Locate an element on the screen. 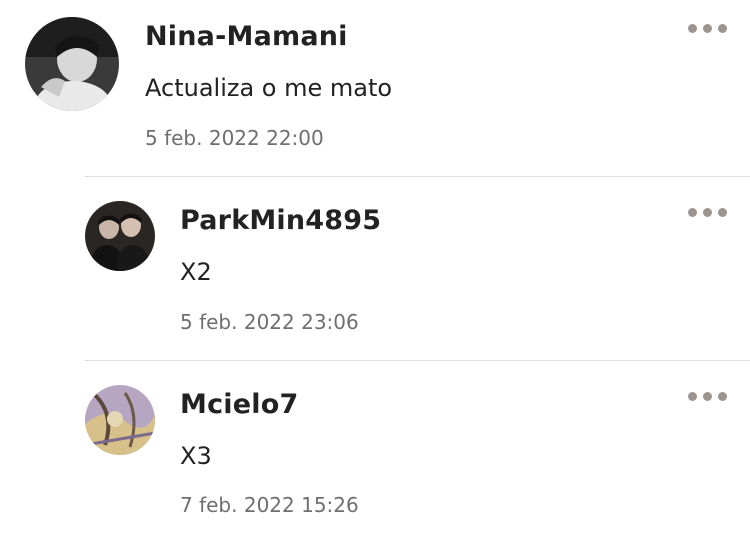 Image resolution: width=750 pixels, height=545 pixels. comment-text: X3 is located at coordinates (196, 456).